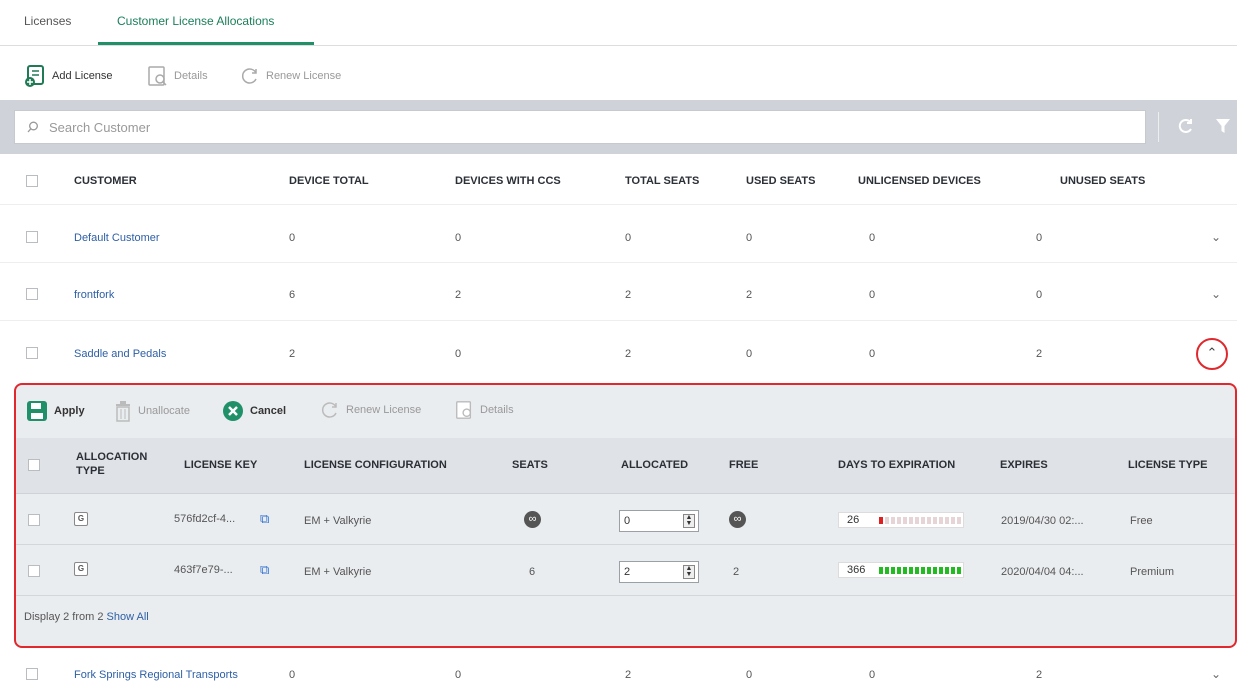 The width and height of the screenshot is (1237, 695). What do you see at coordinates (111, 457) in the screenshot?
I see `header-allocation-type: ALLOCATION` at bounding box center [111, 457].